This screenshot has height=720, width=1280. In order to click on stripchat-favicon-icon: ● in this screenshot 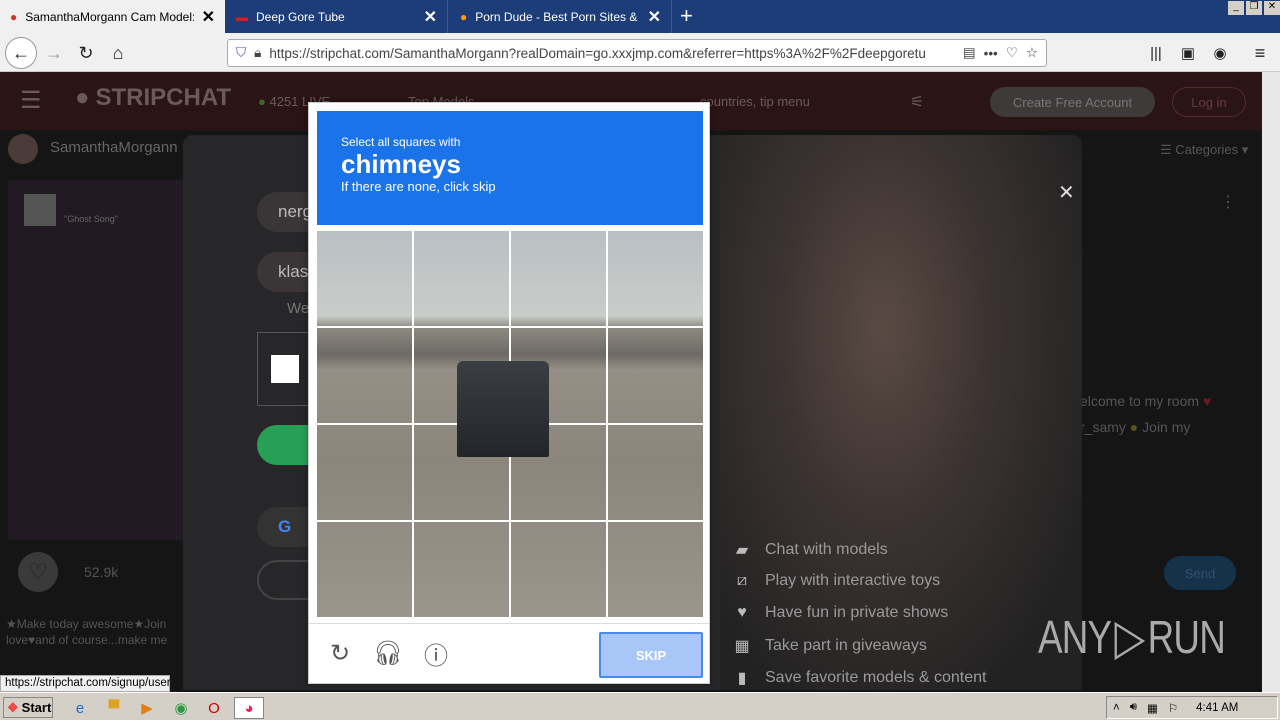, I will do `click(14, 16)`.